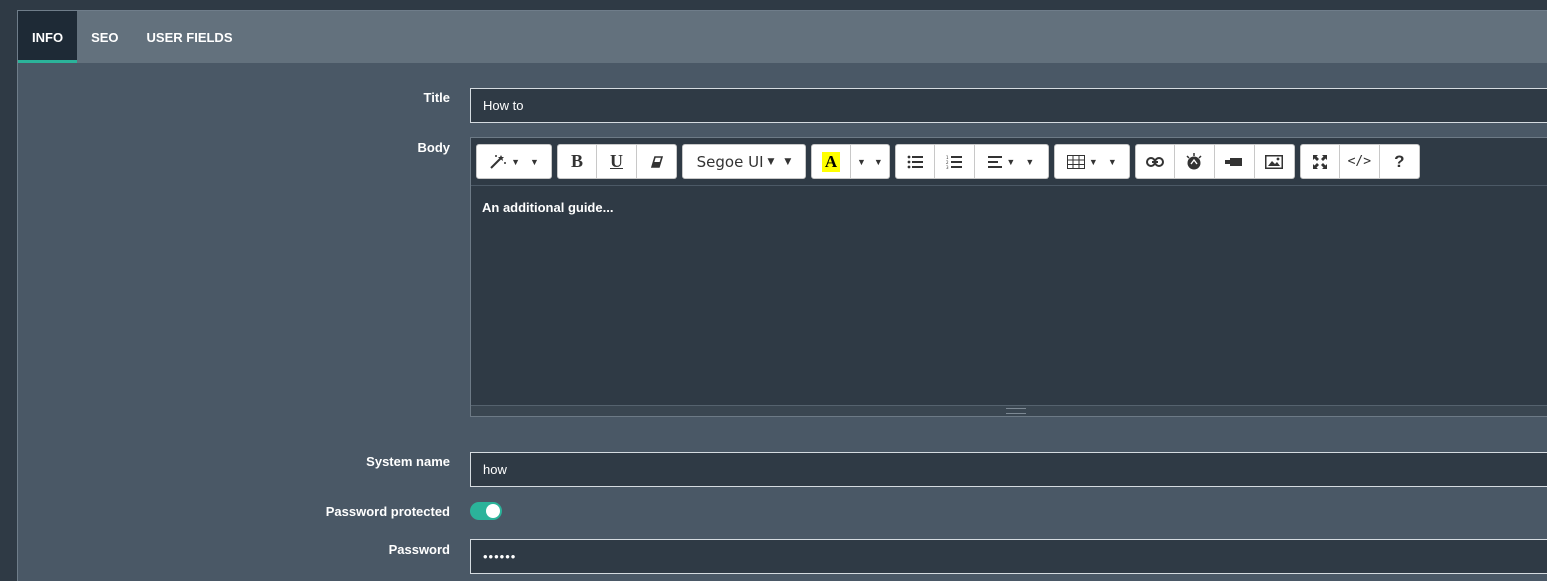  I want to click on clear-format-button, so click(657, 161).